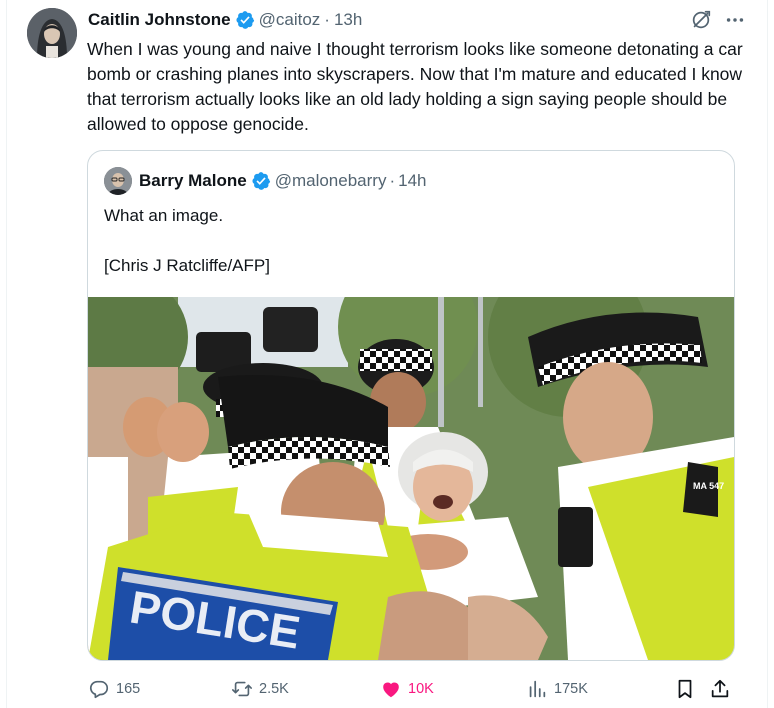 This screenshot has width=774, height=708. I want to click on author-handle: @caitoz, so click(290, 20).